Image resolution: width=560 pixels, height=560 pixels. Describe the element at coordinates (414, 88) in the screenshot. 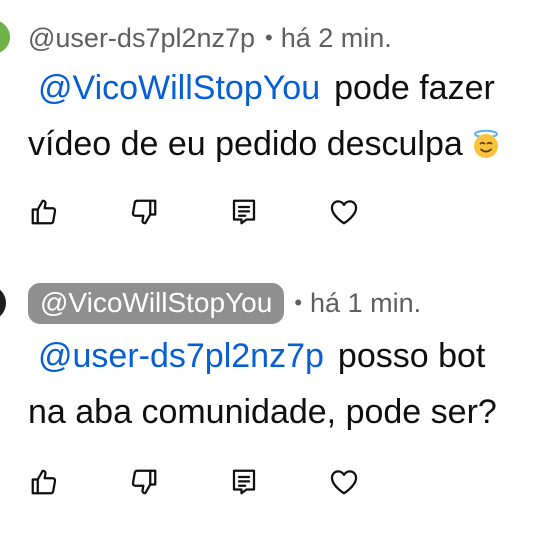

I see `comment-text-part: pode fazer` at that location.